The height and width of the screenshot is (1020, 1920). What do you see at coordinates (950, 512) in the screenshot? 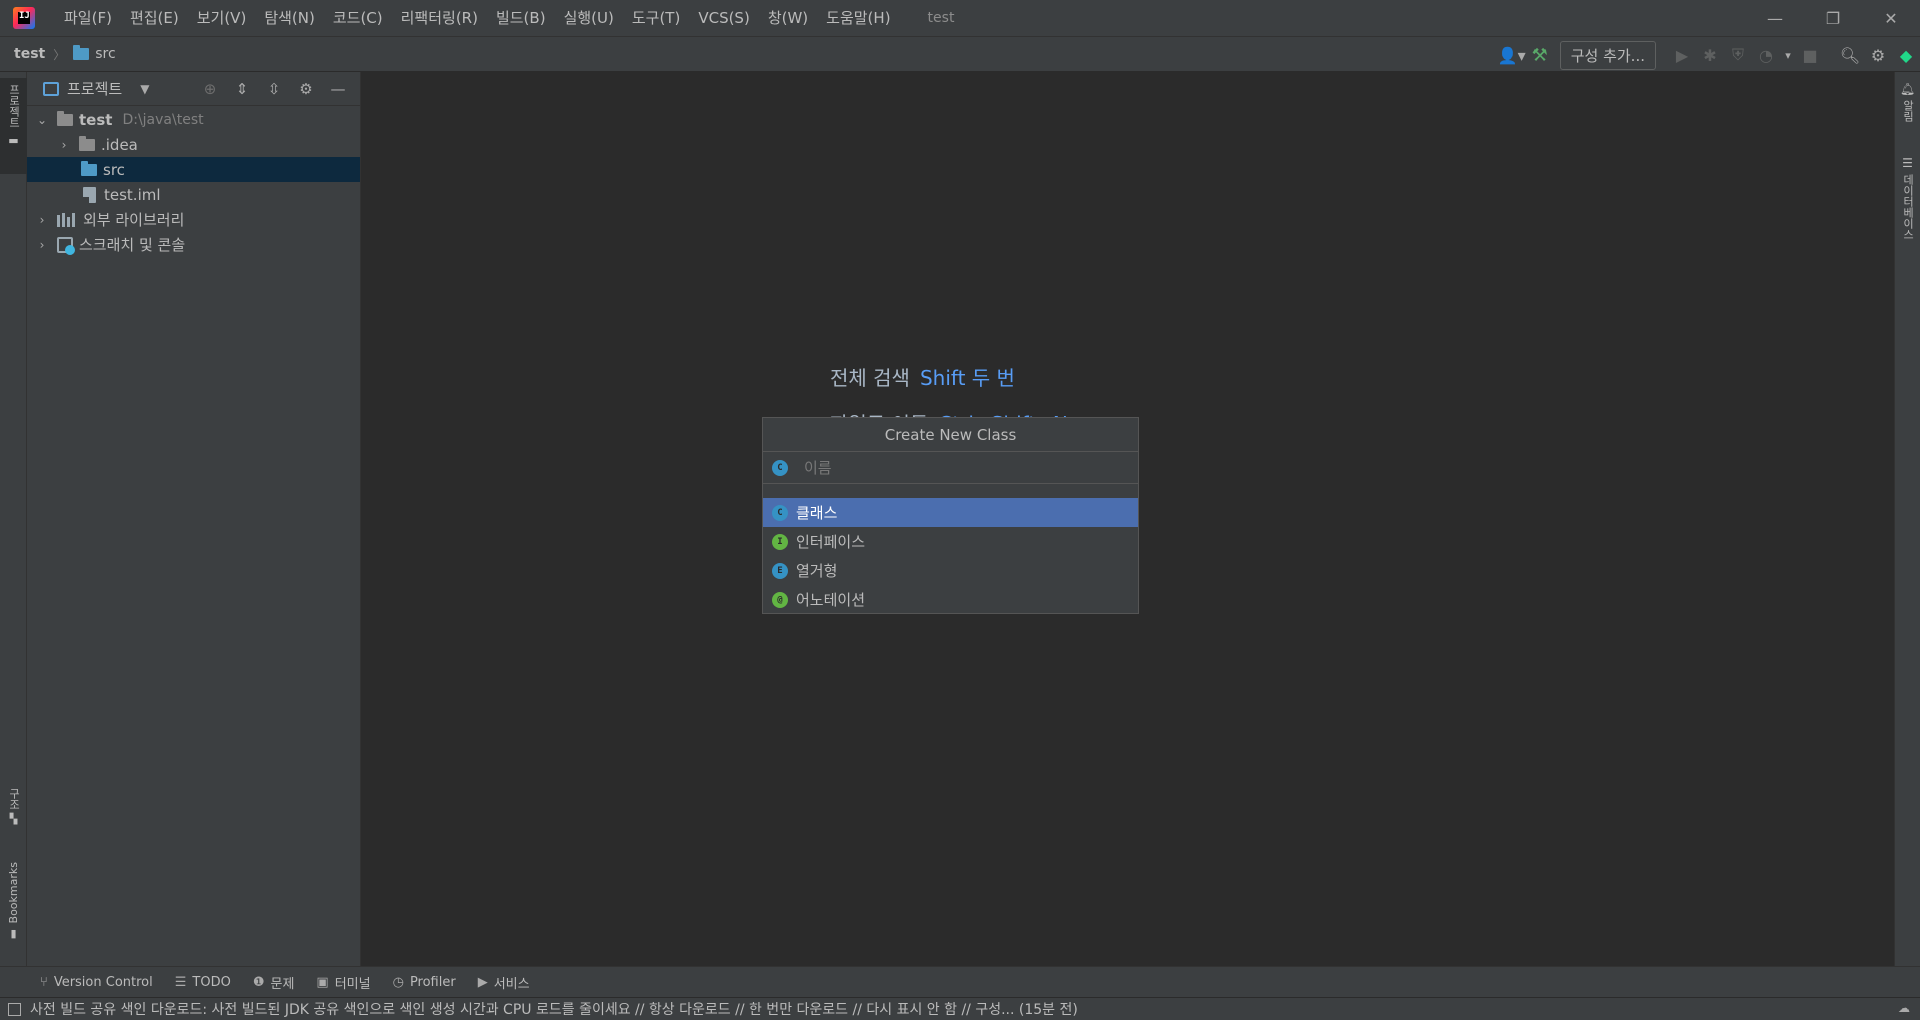
I see `kind-option-class: C 클래스` at bounding box center [950, 512].